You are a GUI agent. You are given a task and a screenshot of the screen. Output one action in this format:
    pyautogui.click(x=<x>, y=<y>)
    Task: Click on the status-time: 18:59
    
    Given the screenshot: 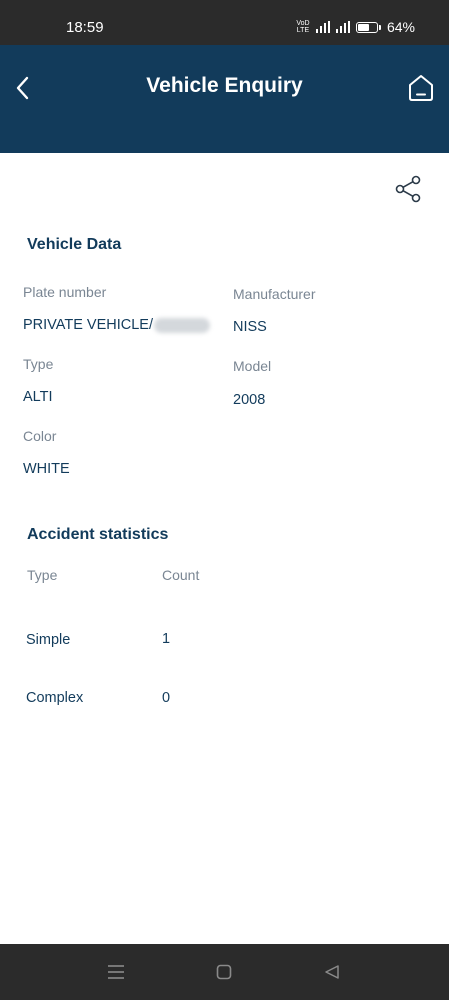 What is the action you would take?
    pyautogui.click(x=85, y=27)
    